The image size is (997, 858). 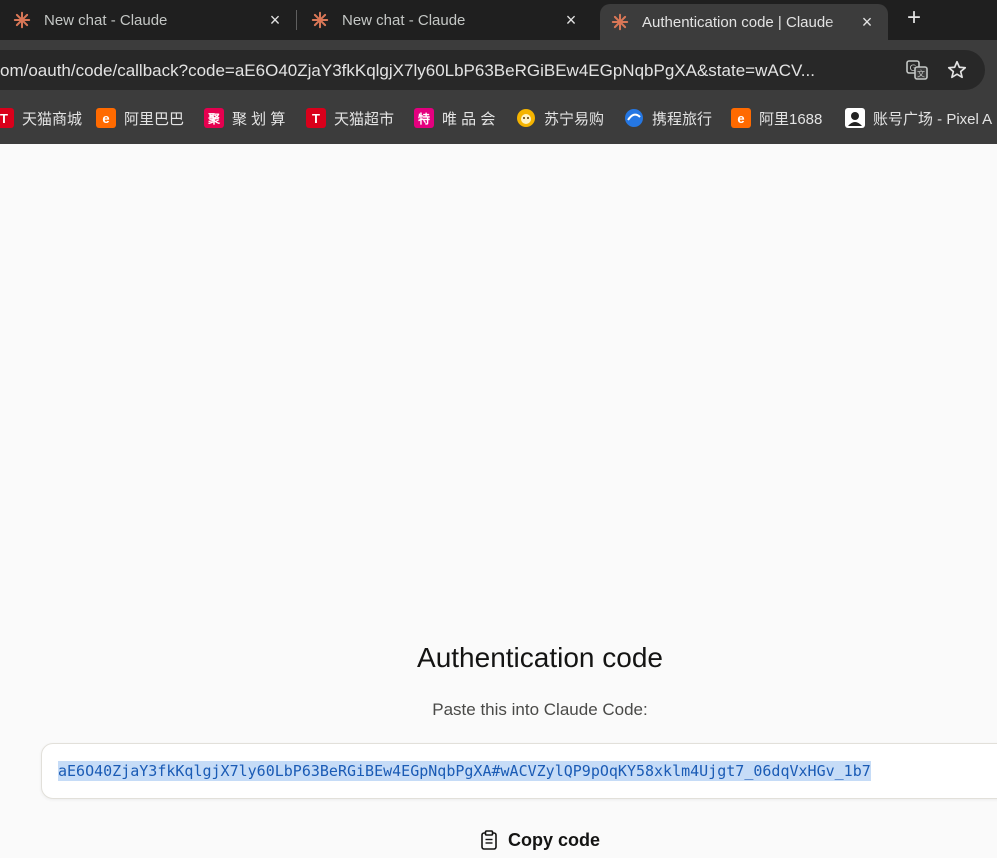 What do you see at coordinates (957, 70) in the screenshot?
I see `bookmark-star-icon` at bounding box center [957, 70].